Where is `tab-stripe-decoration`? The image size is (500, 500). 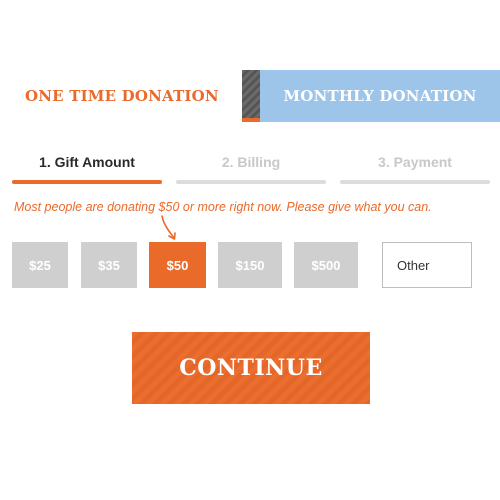
tab-stripe-decoration is located at coordinates (251, 96).